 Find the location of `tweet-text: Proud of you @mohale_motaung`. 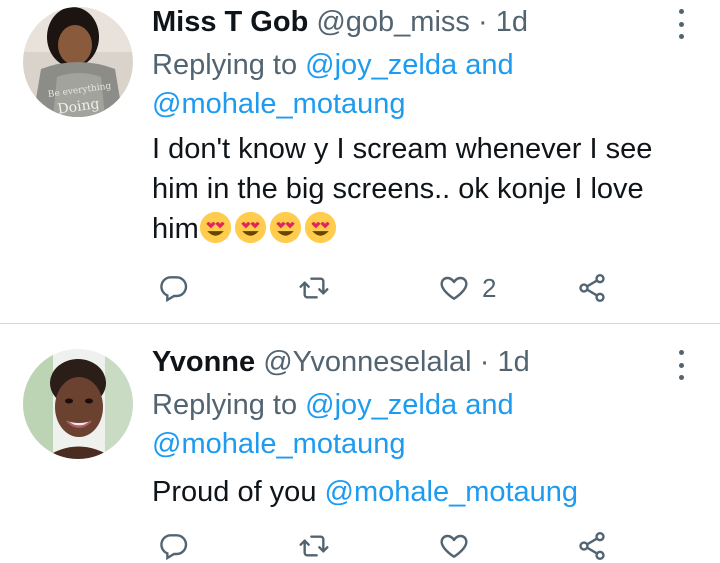

tweet-text: Proud of you @mohale_motaung is located at coordinates (422, 492).